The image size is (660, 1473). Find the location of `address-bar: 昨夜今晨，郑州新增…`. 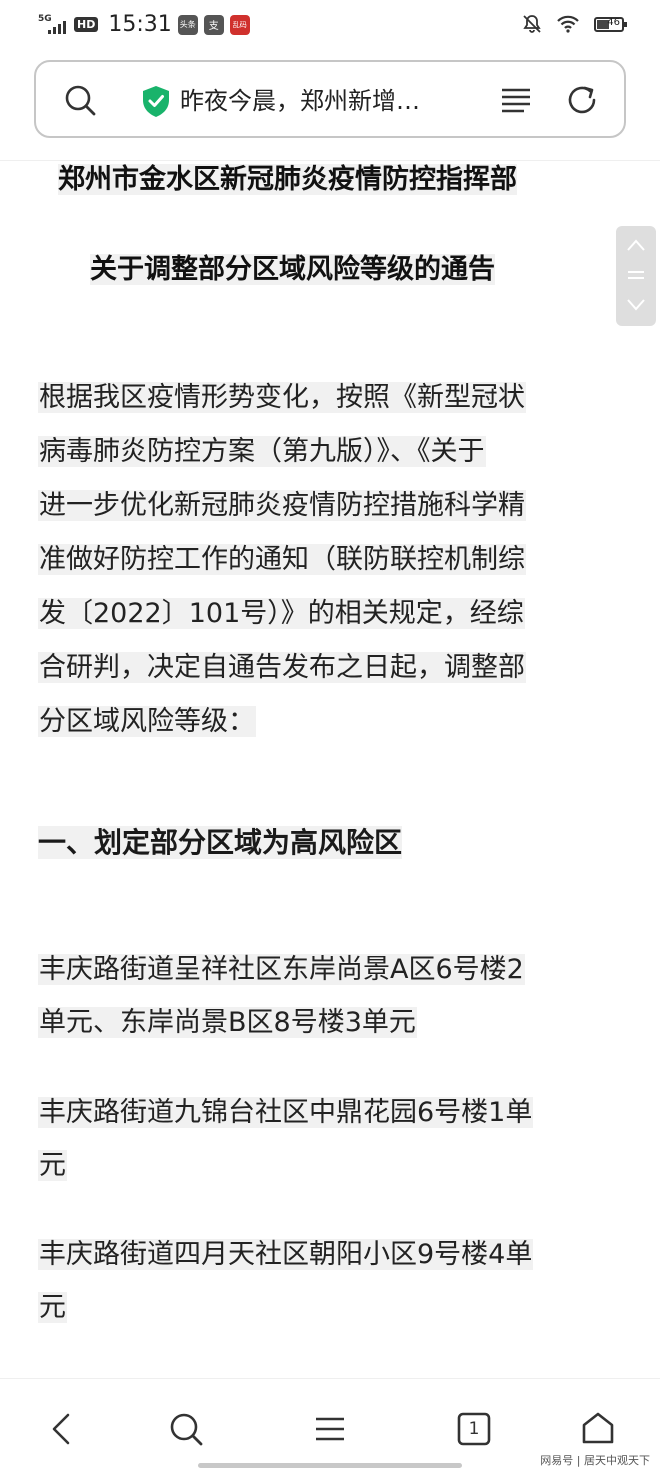

address-bar: 昨夜今晨，郑州新增… is located at coordinates (330, 99).